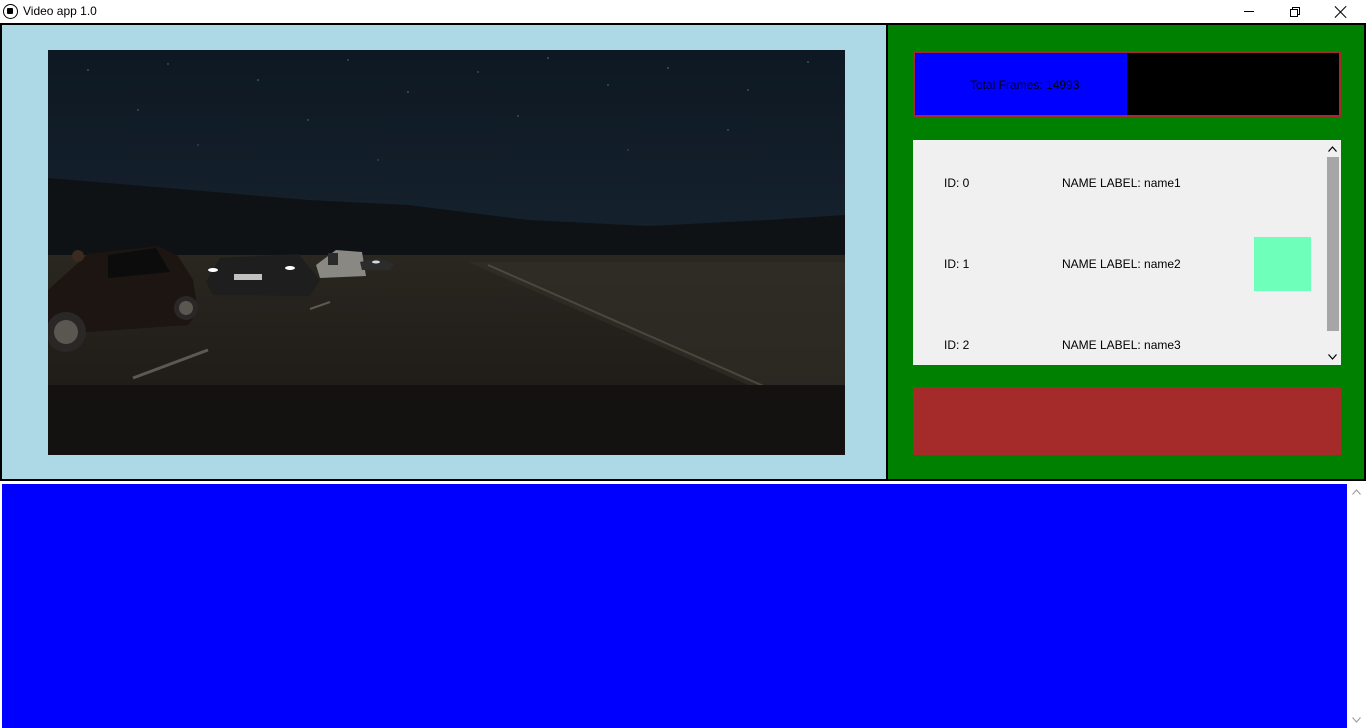  I want to click on progress-bar: Total Frames: 14993, so click(1127, 84).